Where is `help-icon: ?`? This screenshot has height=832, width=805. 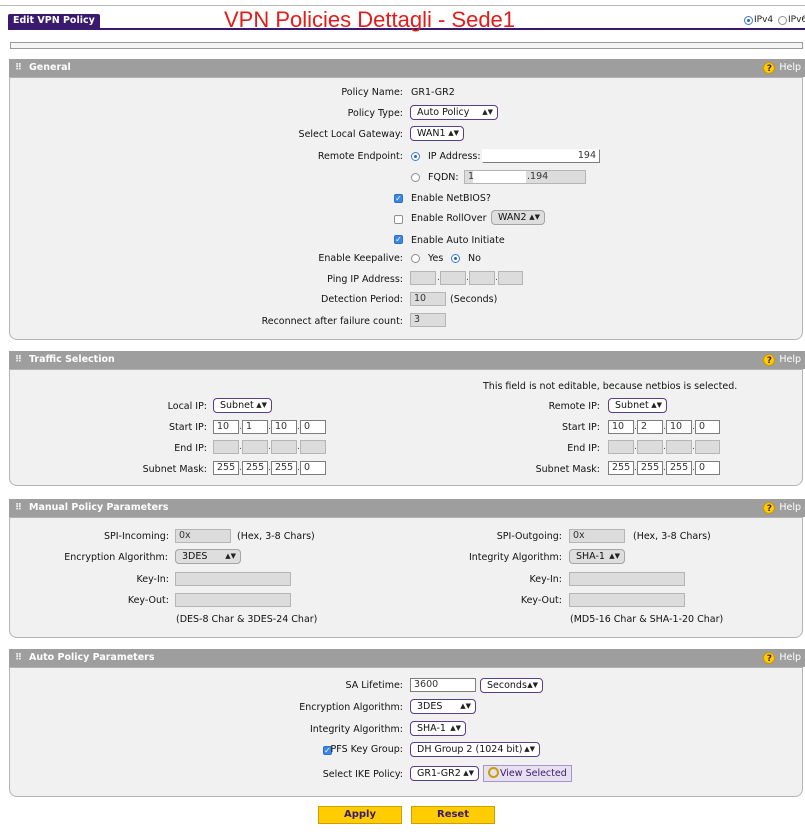
help-icon: ? is located at coordinates (769, 359).